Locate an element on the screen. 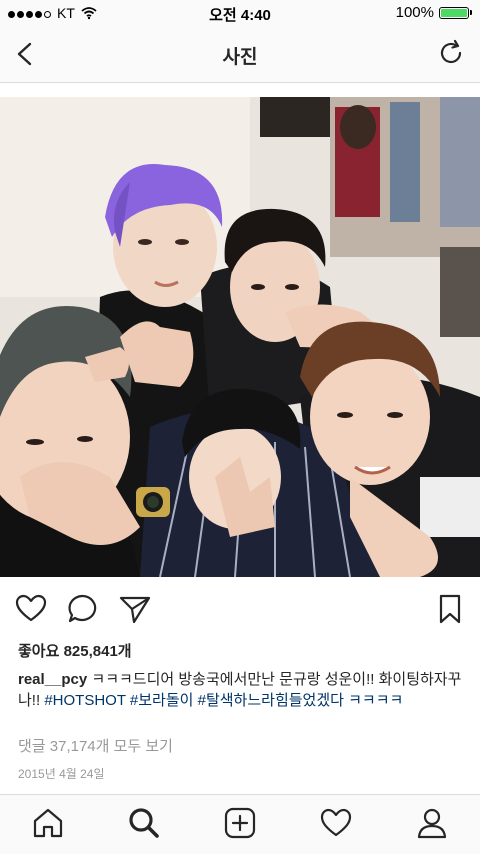 The height and width of the screenshot is (854, 480). refresh-icon is located at coordinates (452, 53).